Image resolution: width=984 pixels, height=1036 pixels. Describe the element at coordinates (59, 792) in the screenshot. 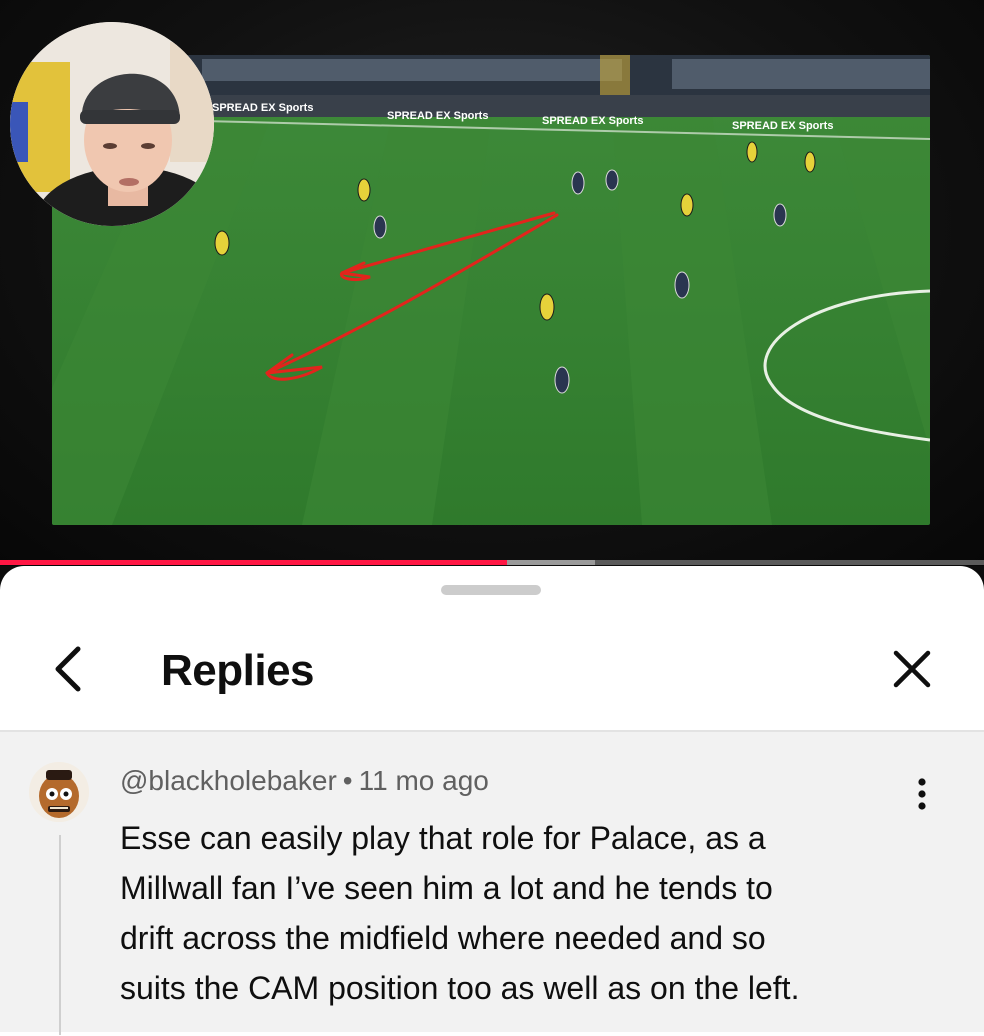

I see `avatar` at that location.